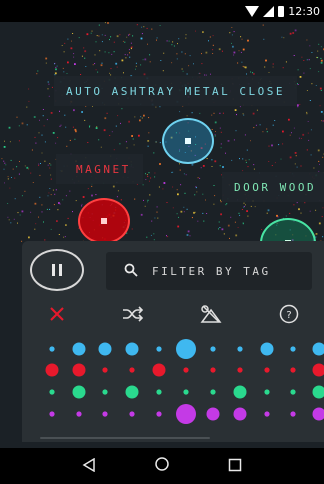 The width and height of the screenshot is (324, 484). I want to click on home-button, so click(162, 466).